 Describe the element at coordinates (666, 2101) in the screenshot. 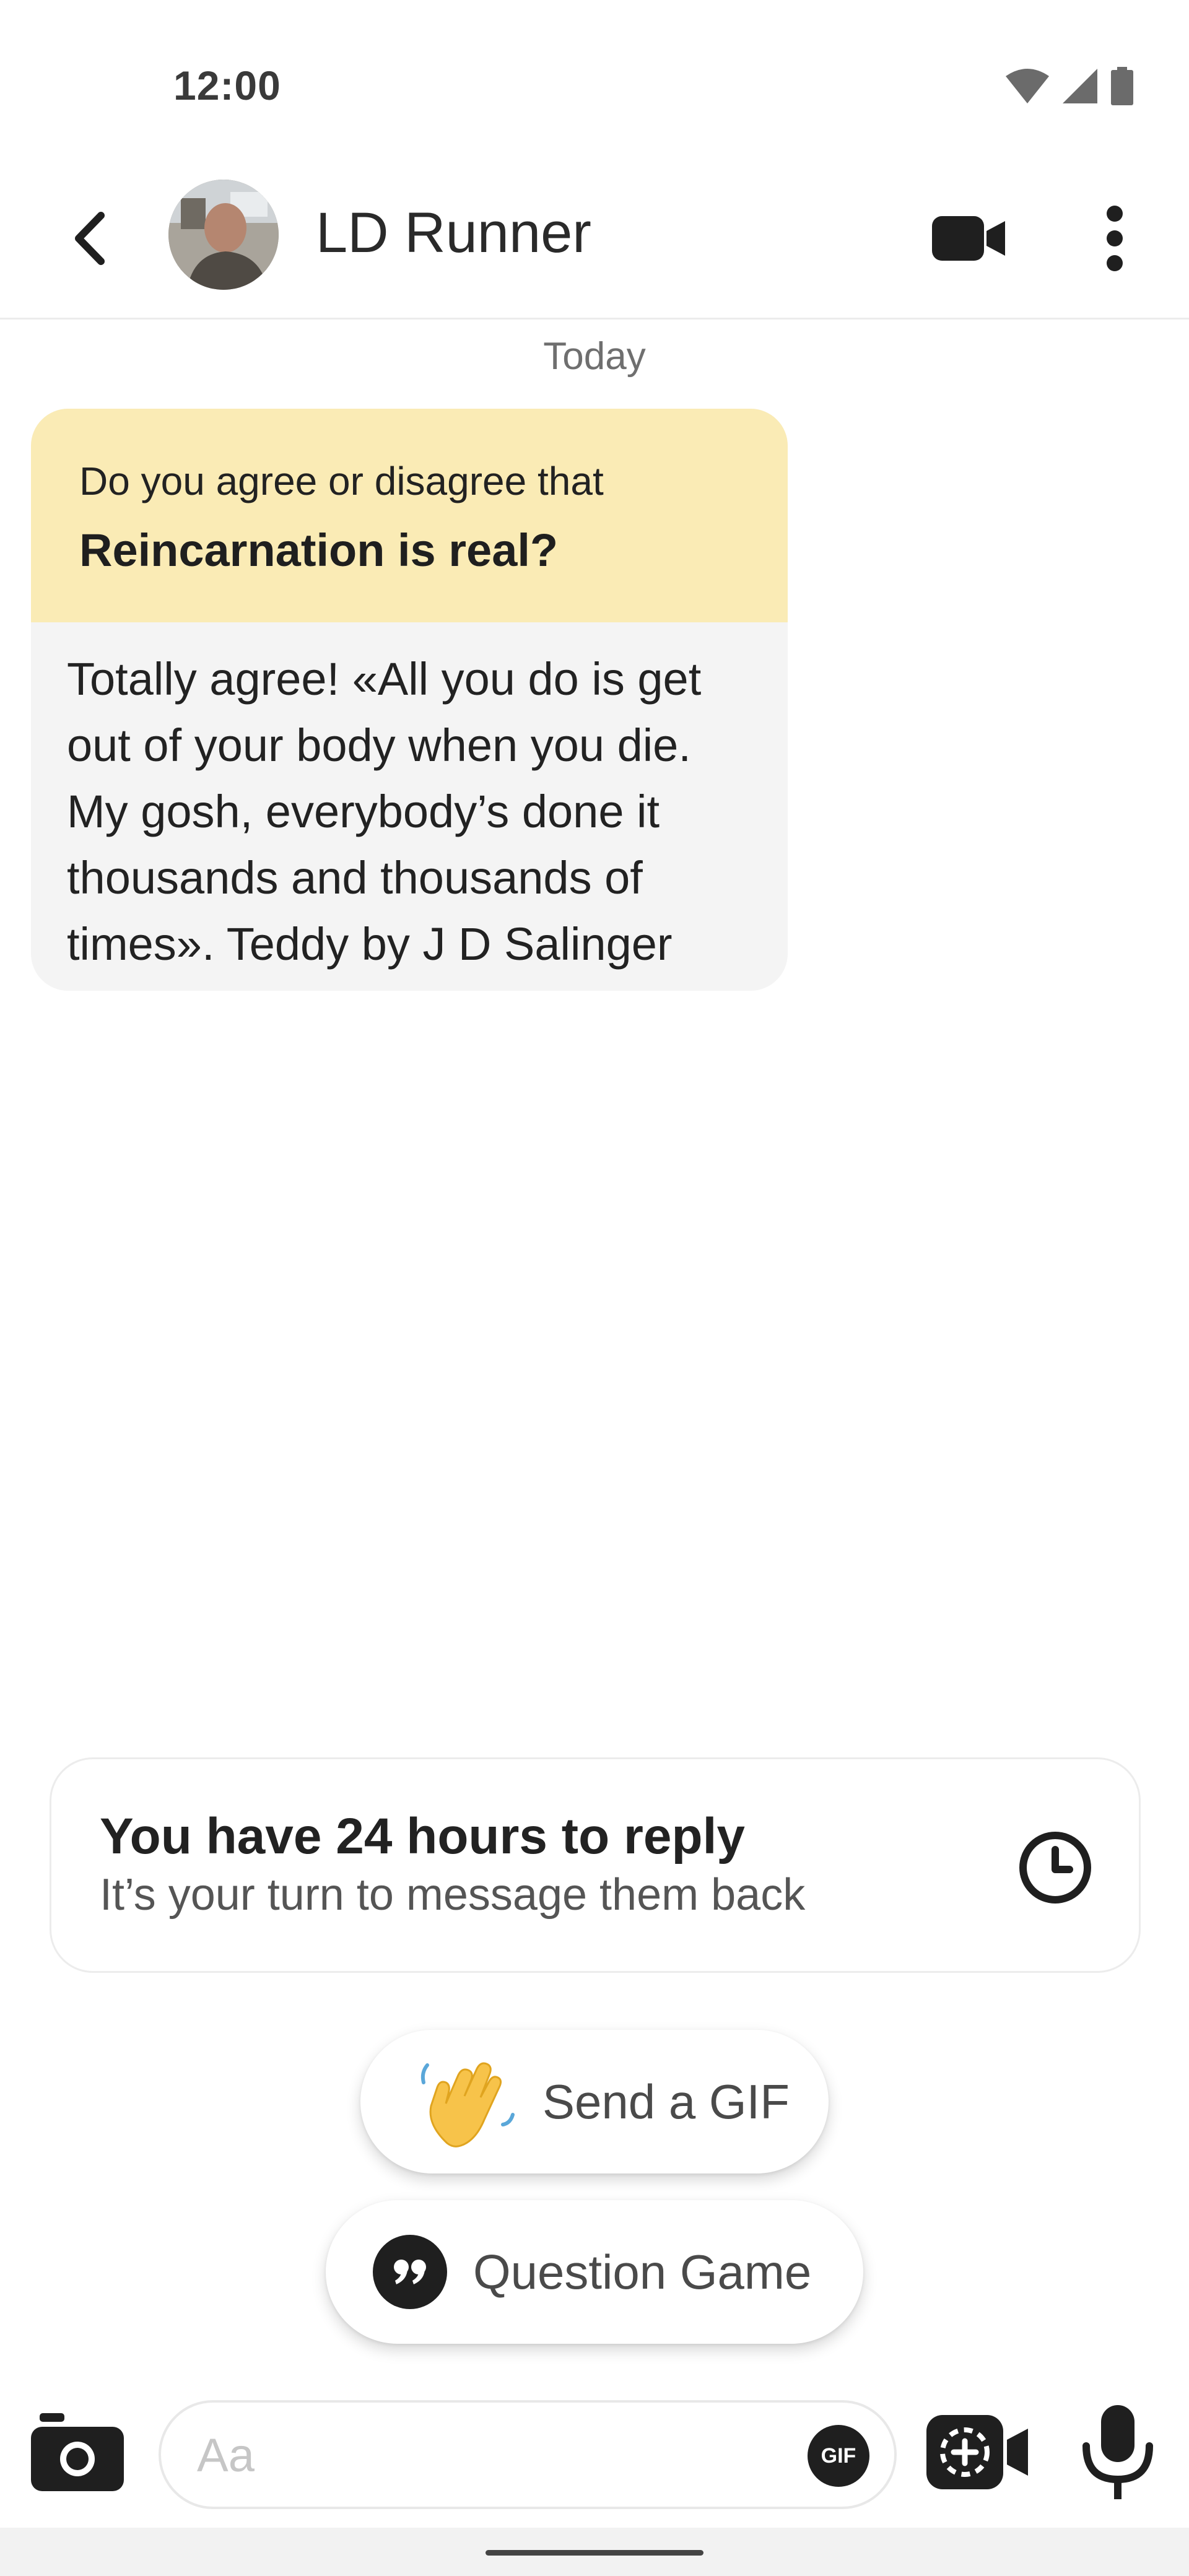

I see `send-gif-label: Send a GIF` at that location.